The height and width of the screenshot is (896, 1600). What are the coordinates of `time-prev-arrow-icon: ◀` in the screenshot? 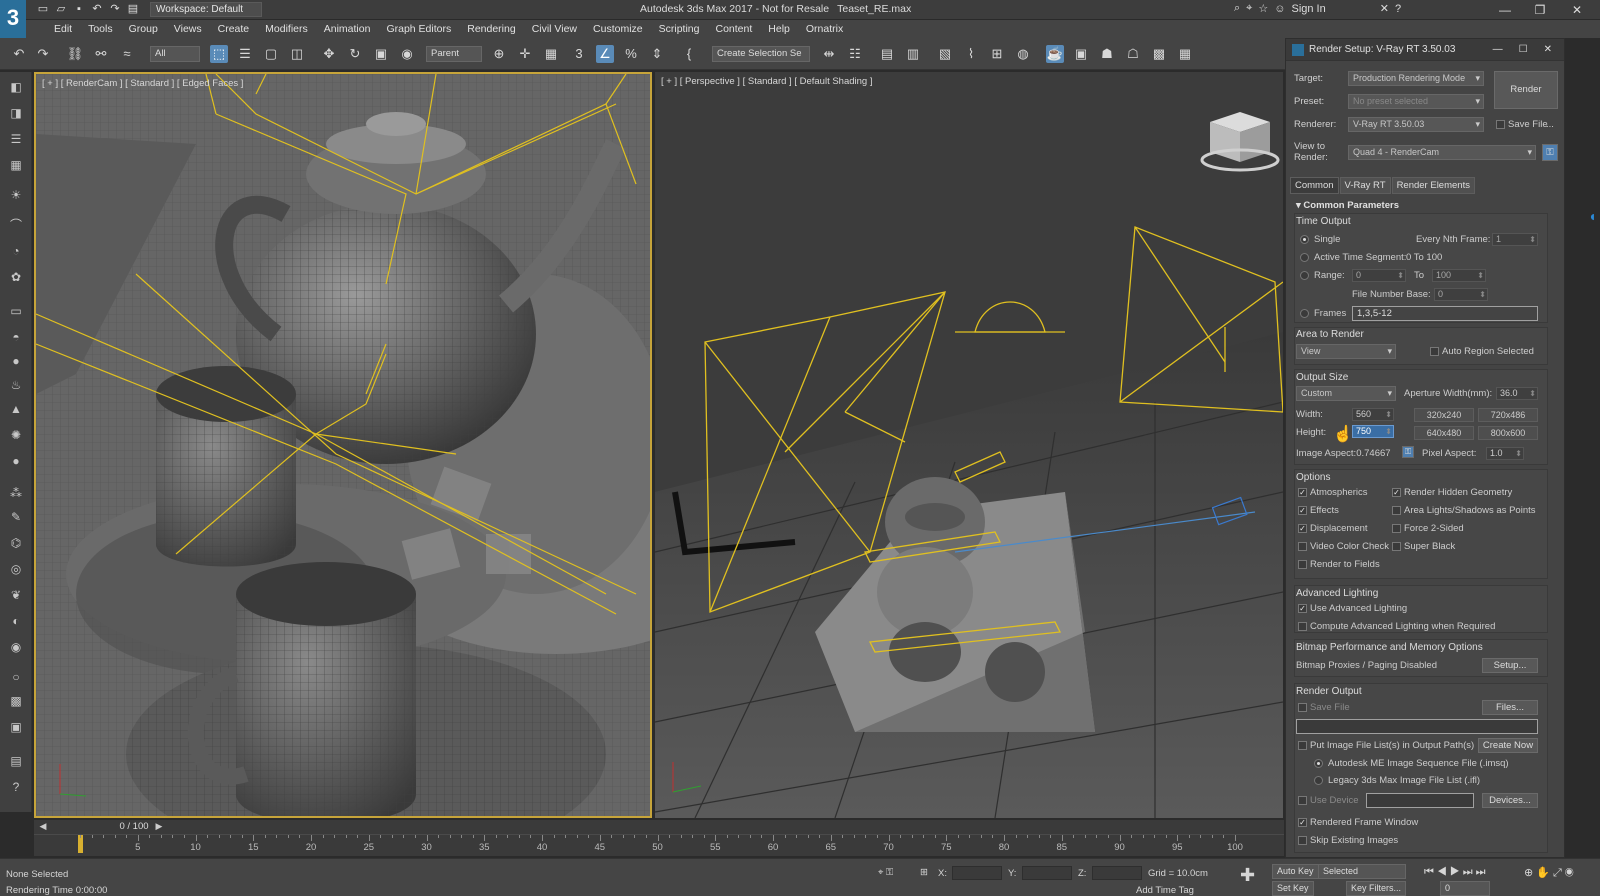 It's located at (43, 827).